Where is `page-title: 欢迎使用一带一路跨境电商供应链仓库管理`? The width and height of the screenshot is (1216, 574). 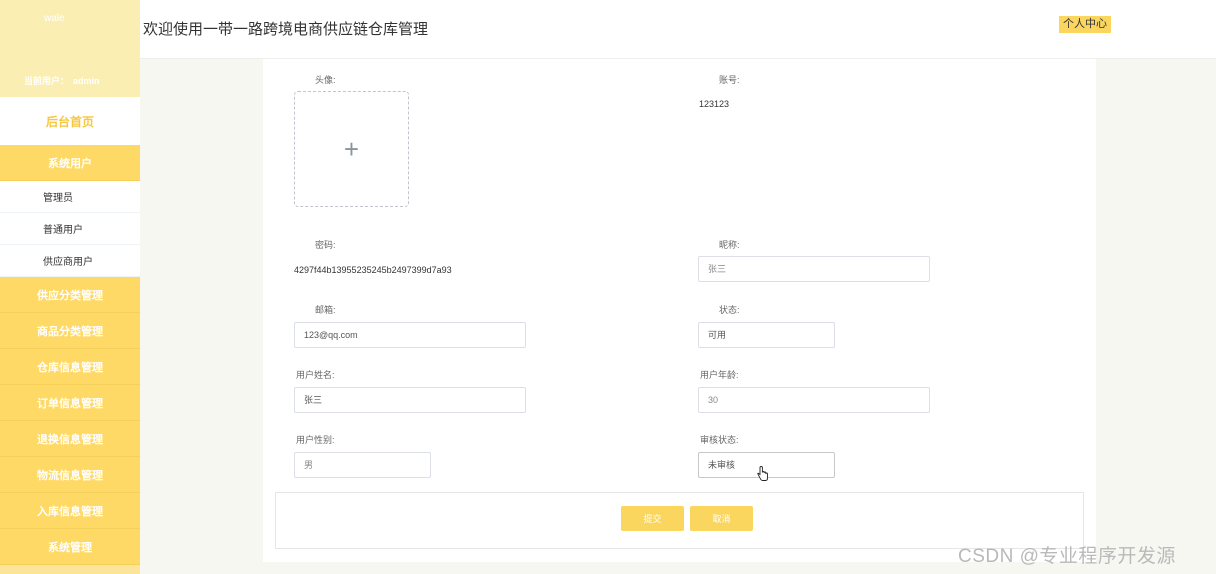
page-title: 欢迎使用一带一路跨境电商供应链仓库管理 is located at coordinates (286, 29).